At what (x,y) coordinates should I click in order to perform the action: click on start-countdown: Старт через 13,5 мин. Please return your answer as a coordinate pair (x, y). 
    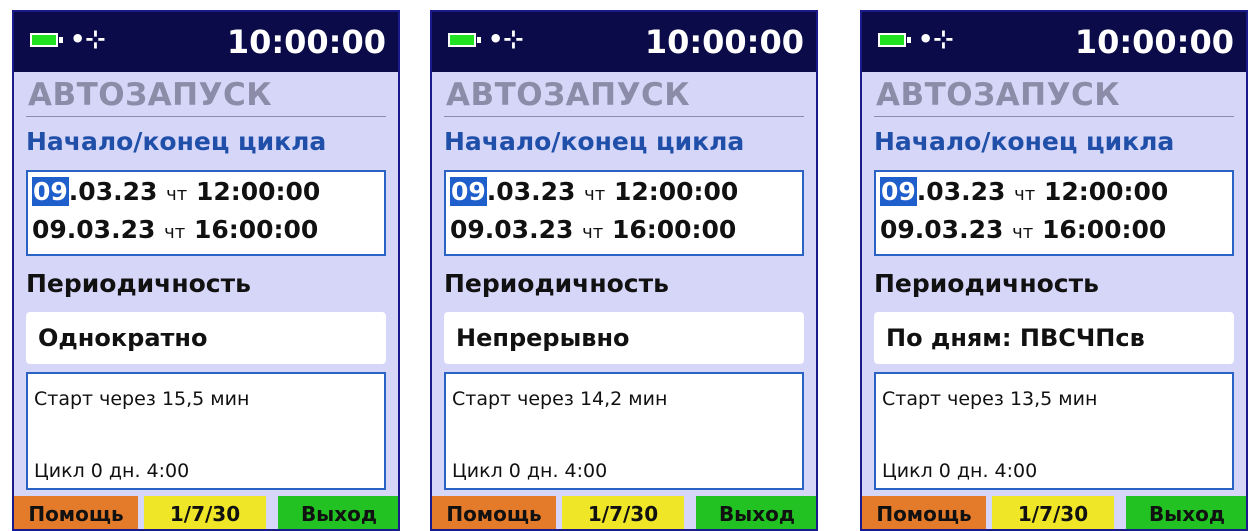
    Looking at the image, I should click on (990, 399).